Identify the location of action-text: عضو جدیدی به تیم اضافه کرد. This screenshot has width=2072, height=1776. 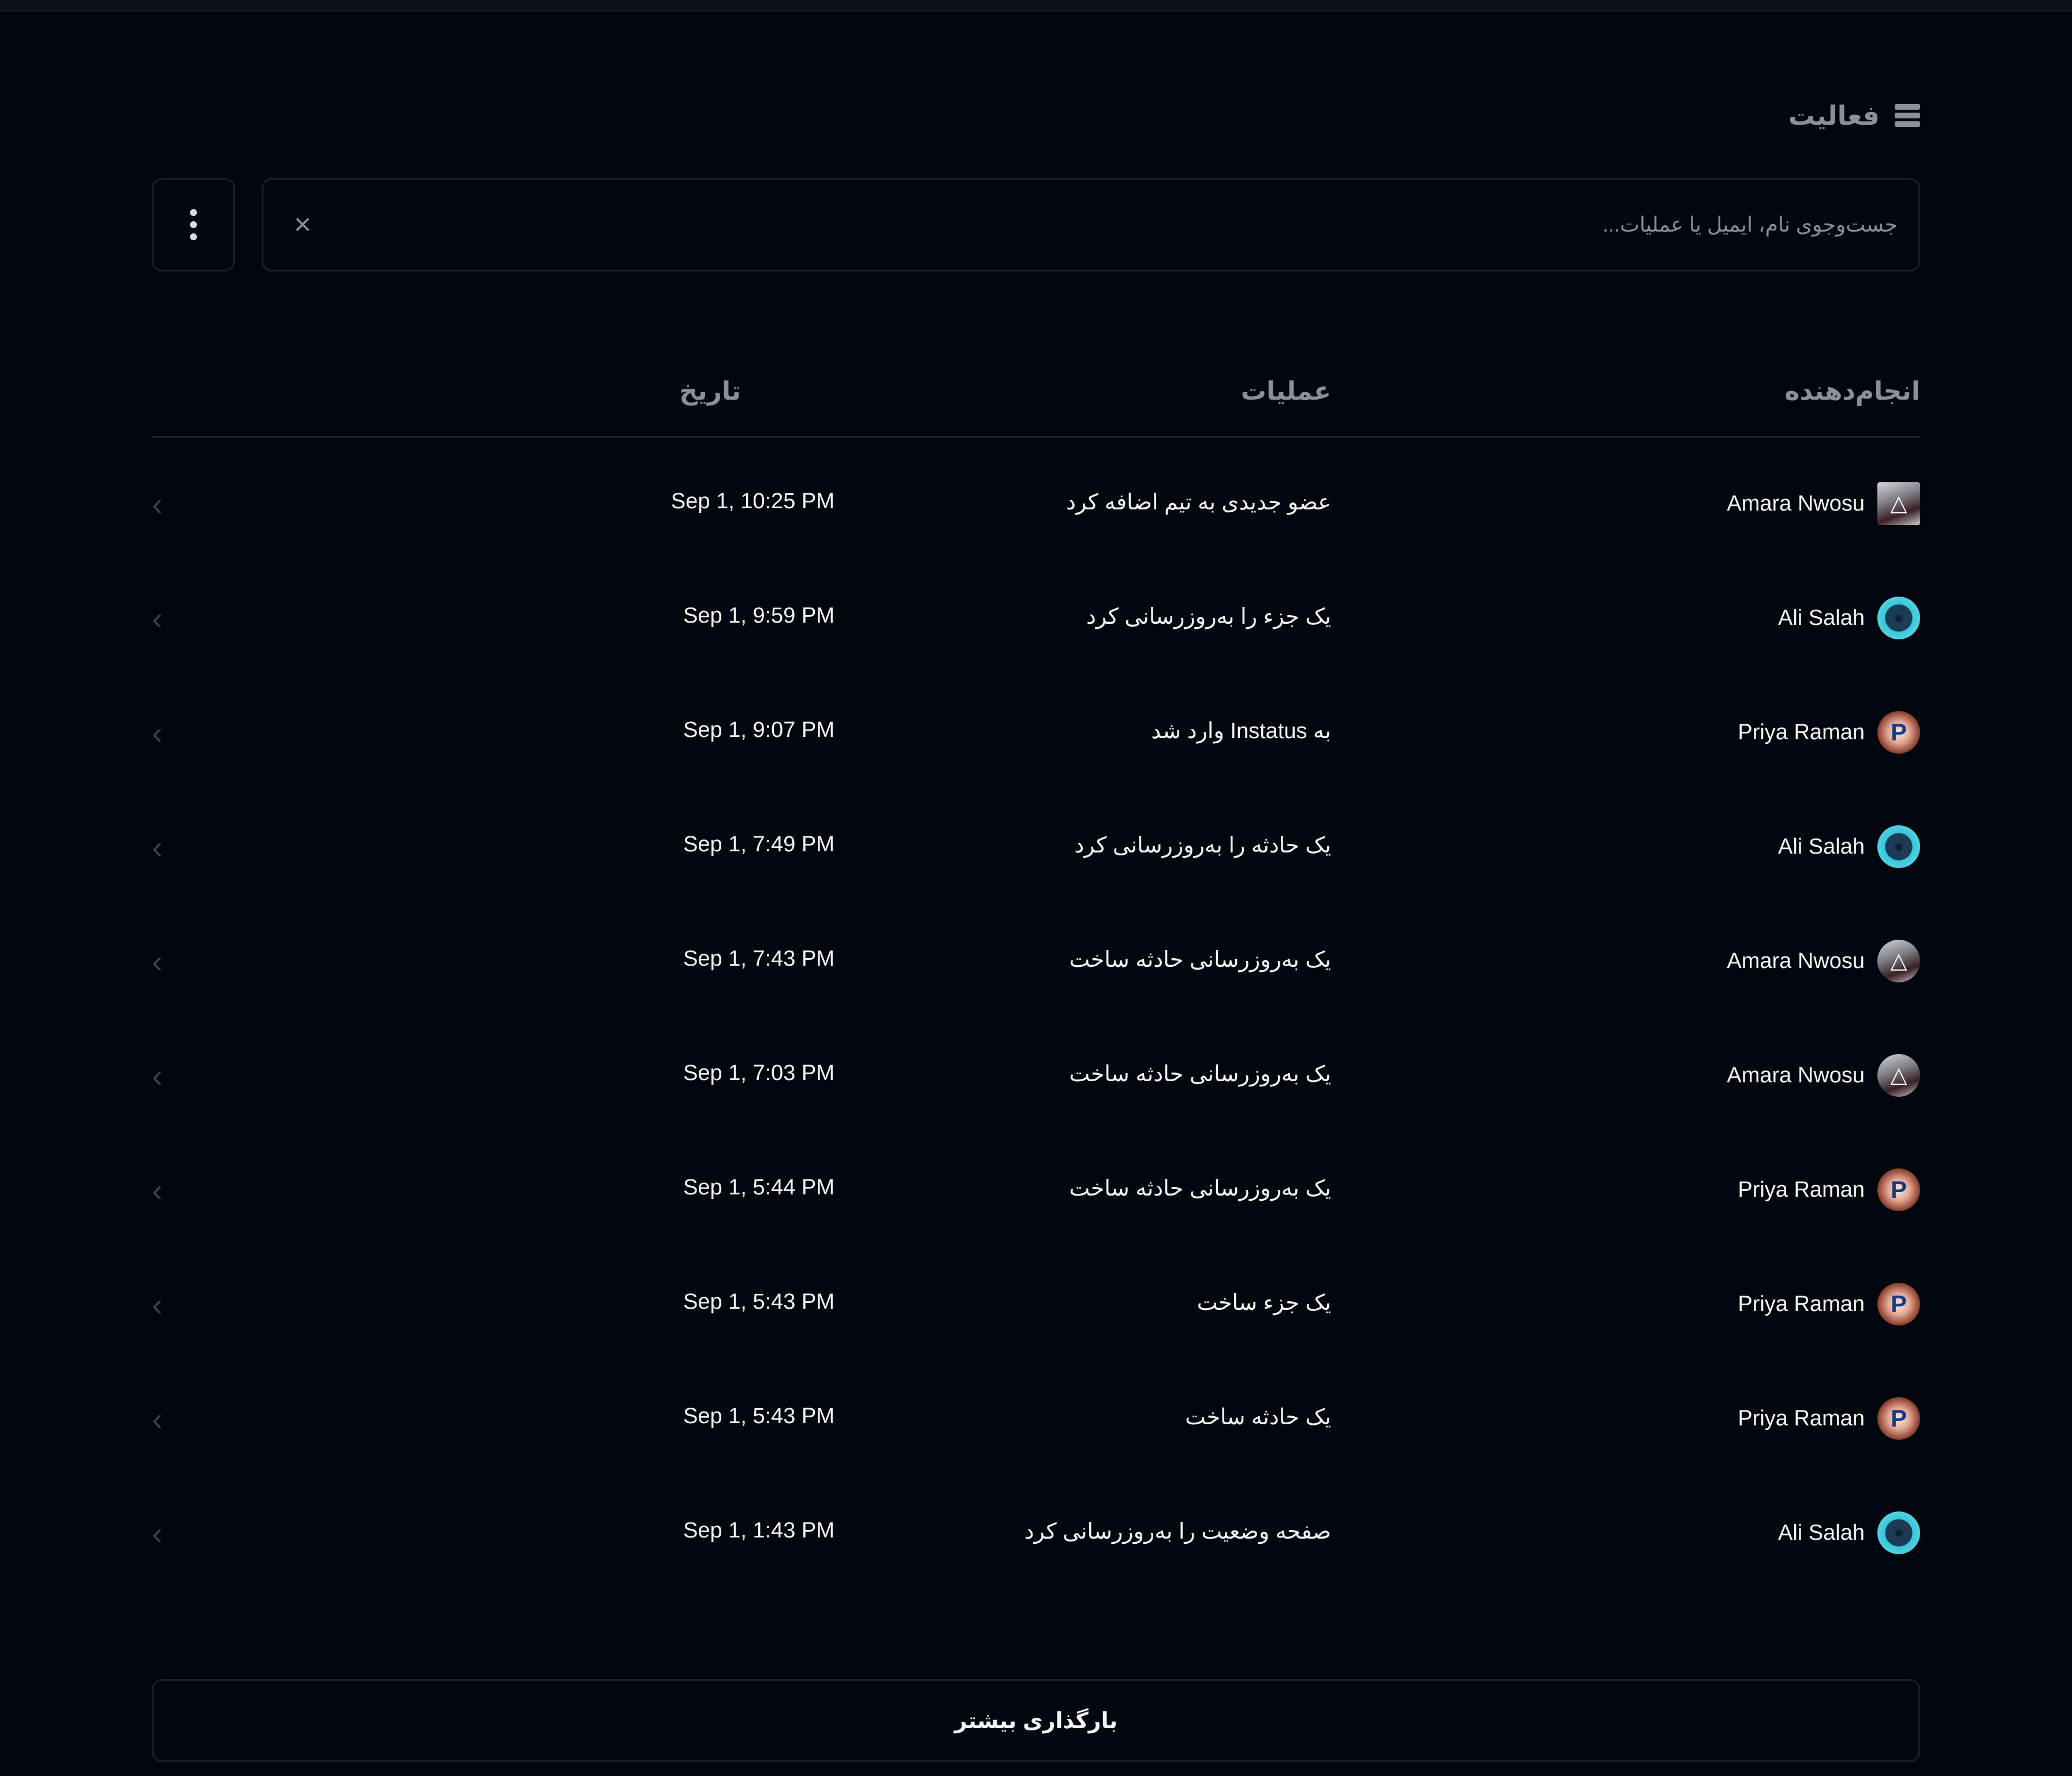
(1198, 502).